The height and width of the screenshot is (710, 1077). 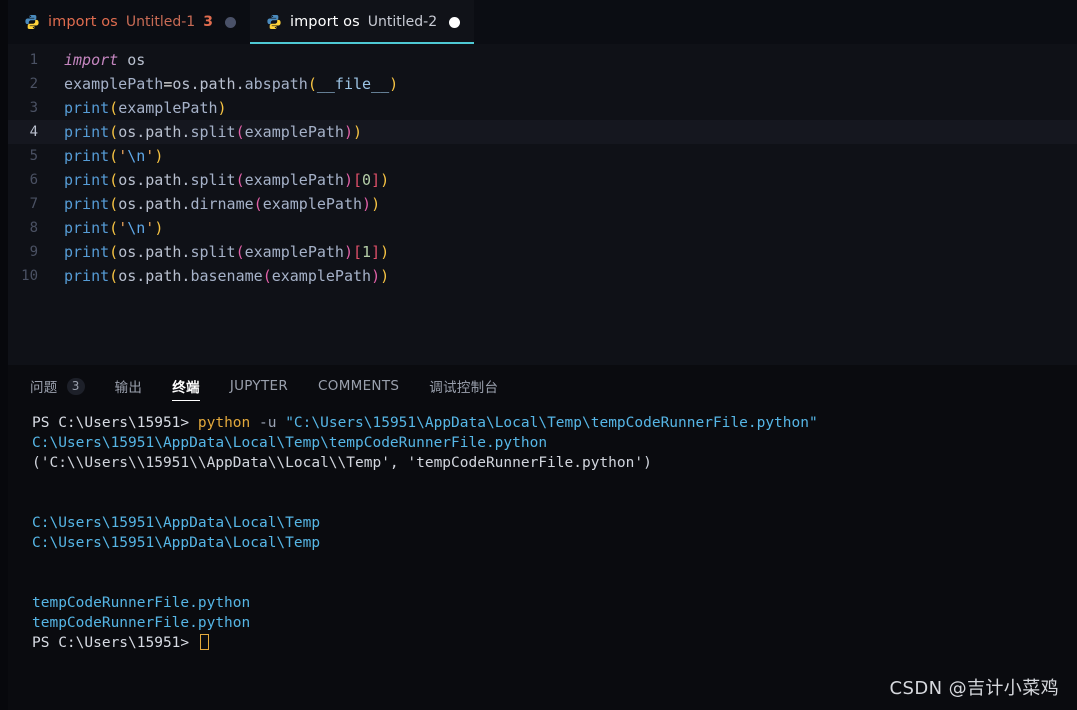 I want to click on code-line: 9 print(os.path.split(examplePath)[1]), so click(x=542, y=252).